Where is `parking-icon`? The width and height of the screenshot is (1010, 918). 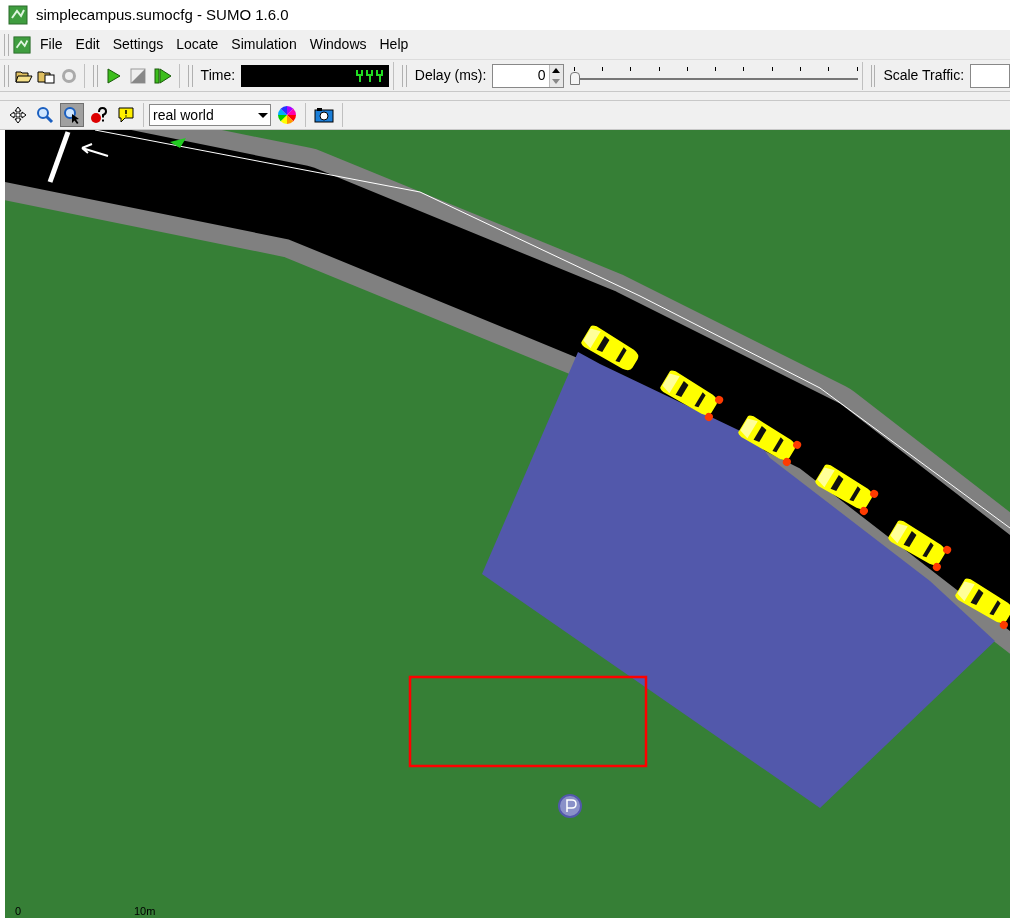
parking-icon is located at coordinates (570, 806).